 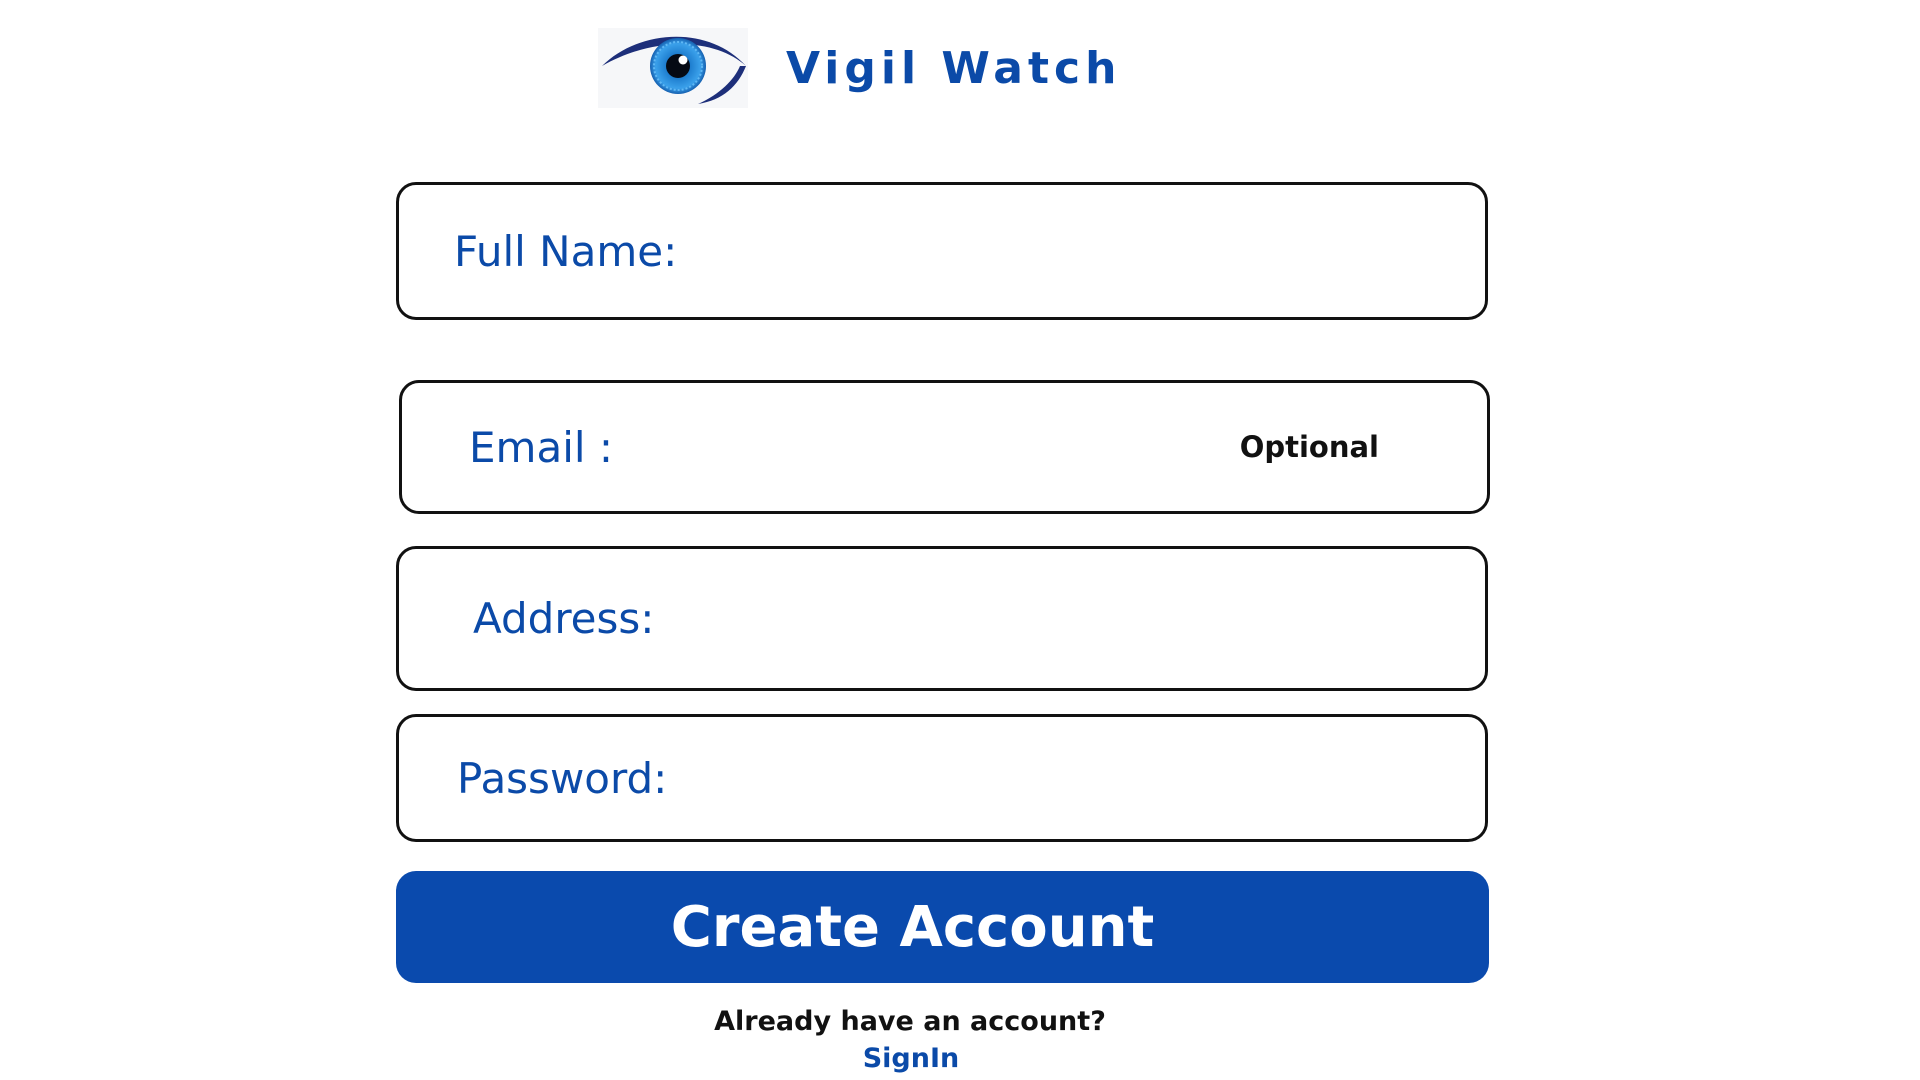 I want to click on signin-link: SignIn, so click(x=911, y=1058).